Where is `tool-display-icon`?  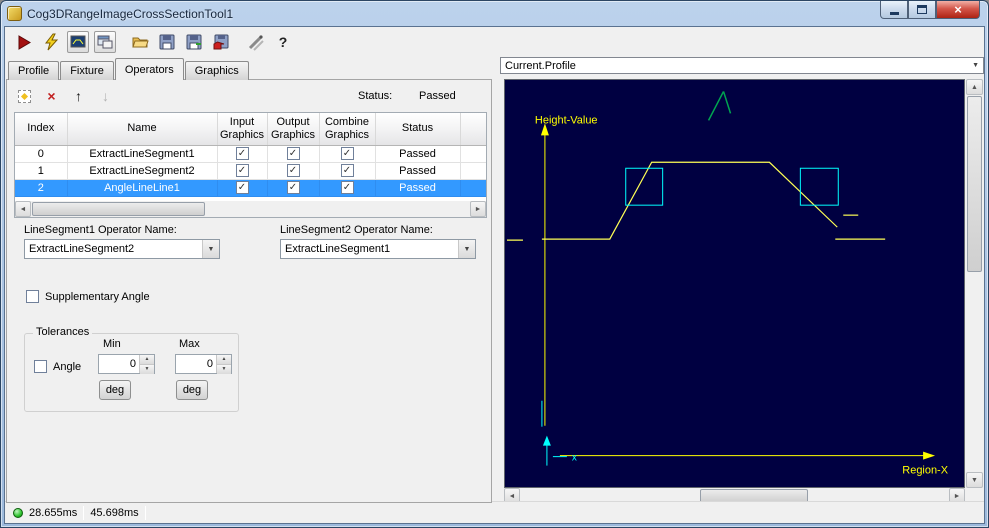 tool-display-icon is located at coordinates (105, 42).